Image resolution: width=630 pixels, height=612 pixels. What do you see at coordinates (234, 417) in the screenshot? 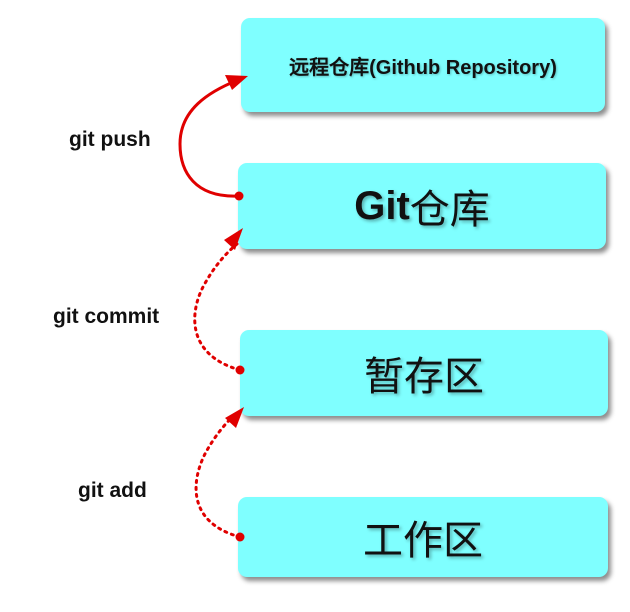
I see `git-add-arrowhead` at bounding box center [234, 417].